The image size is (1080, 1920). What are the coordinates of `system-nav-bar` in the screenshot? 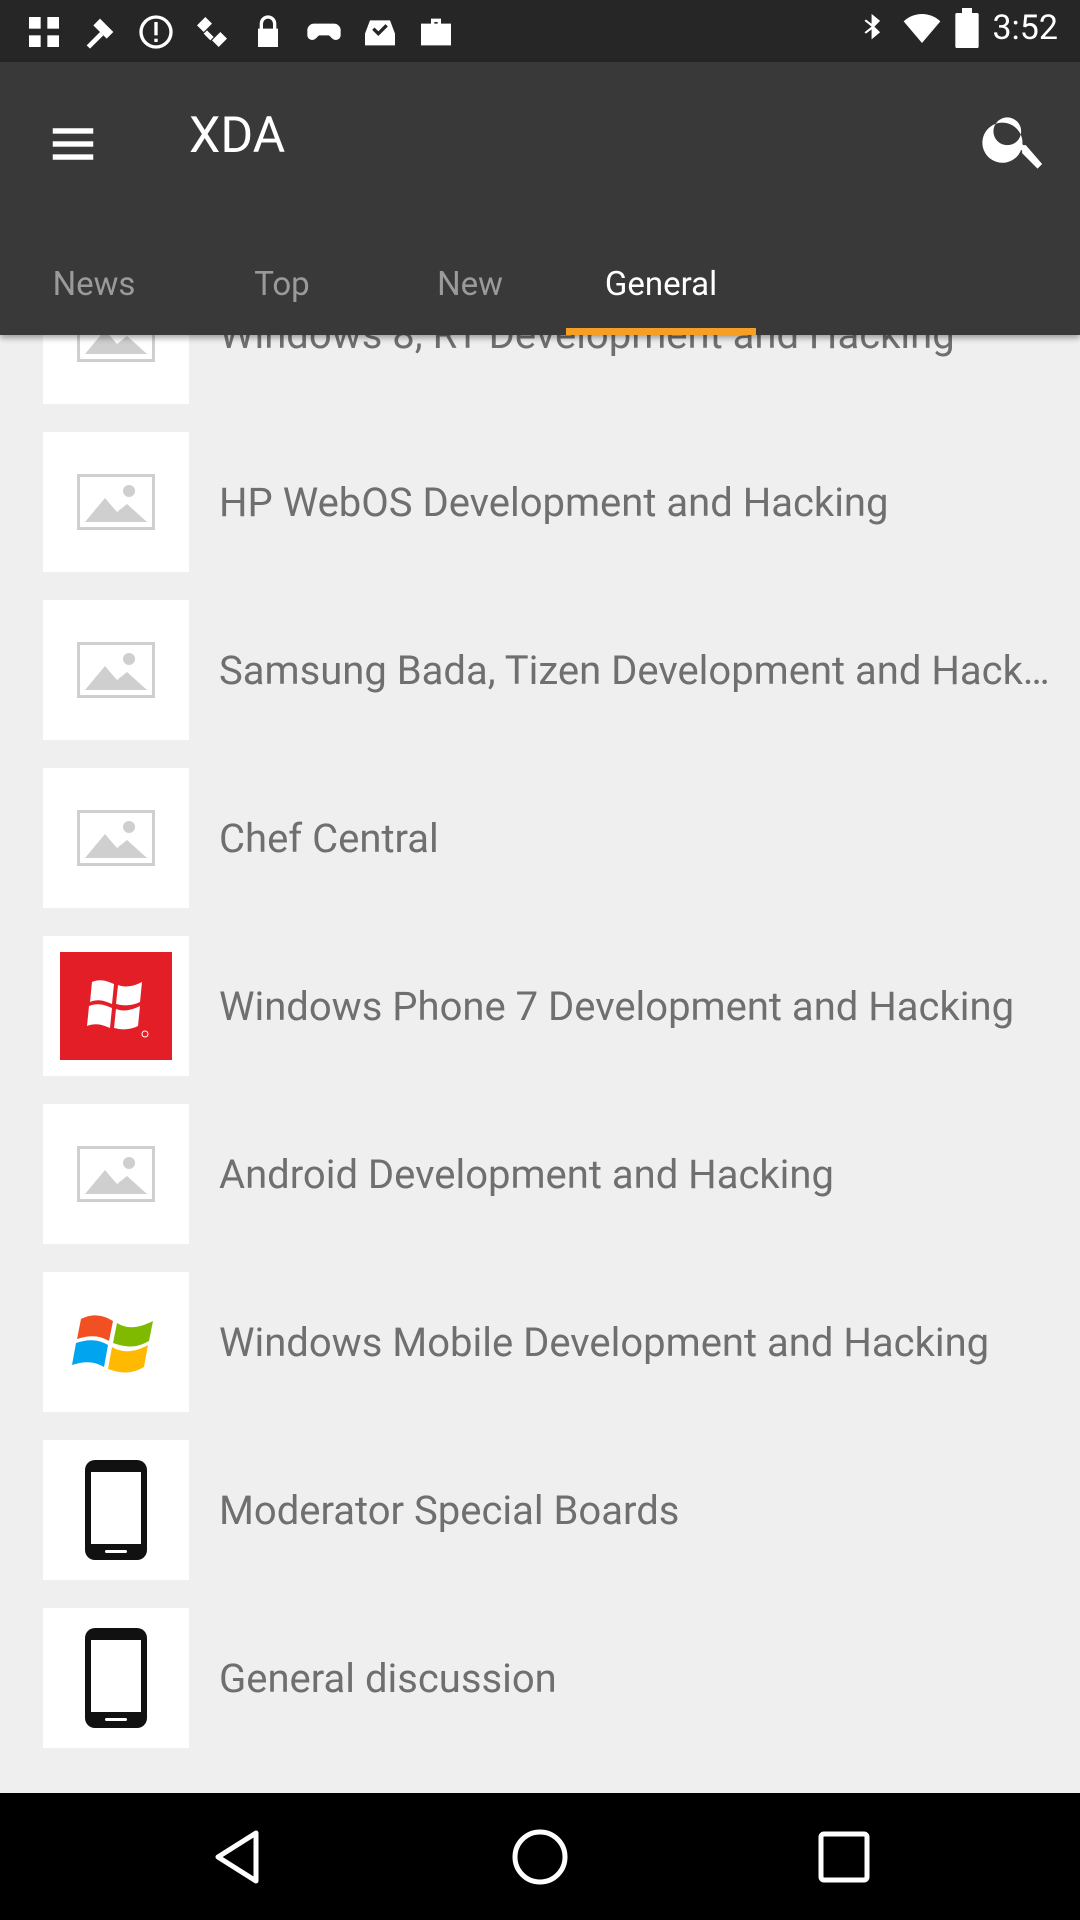 It's located at (540, 1856).